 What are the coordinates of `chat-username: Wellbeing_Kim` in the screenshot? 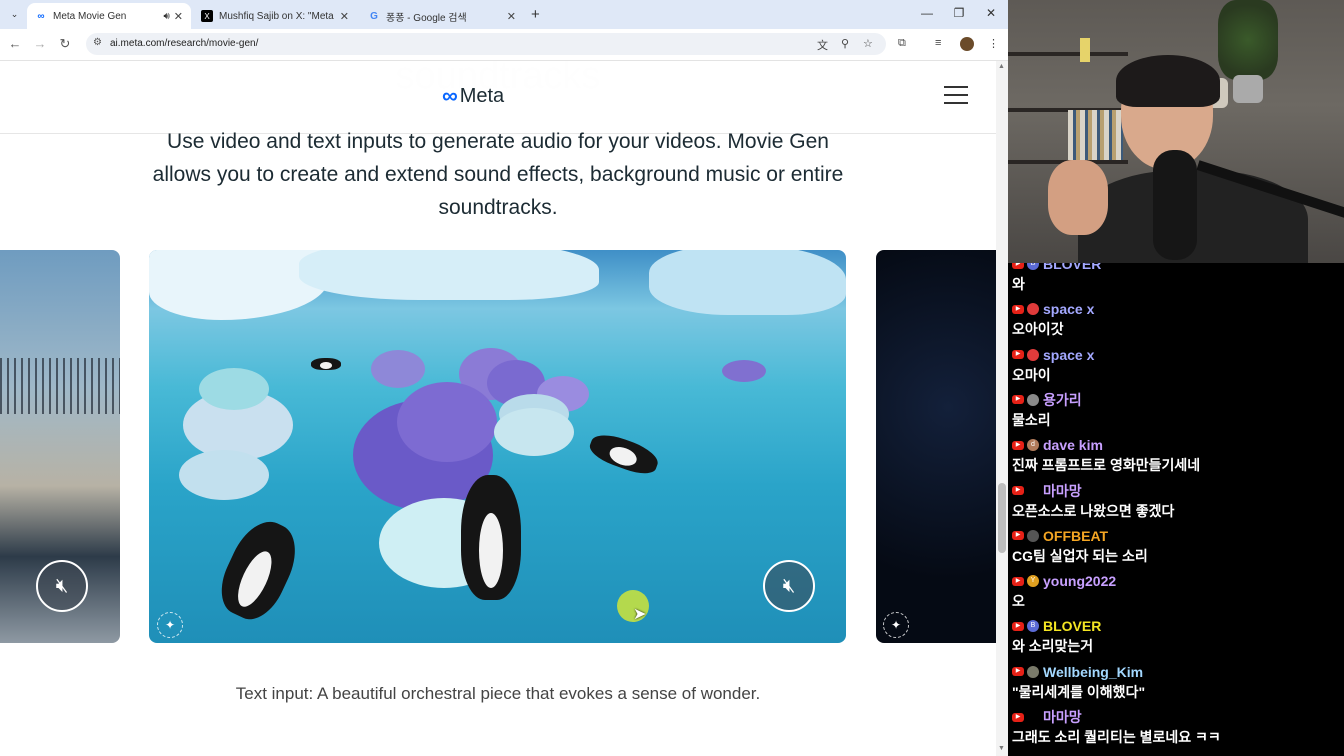 It's located at (1093, 671).